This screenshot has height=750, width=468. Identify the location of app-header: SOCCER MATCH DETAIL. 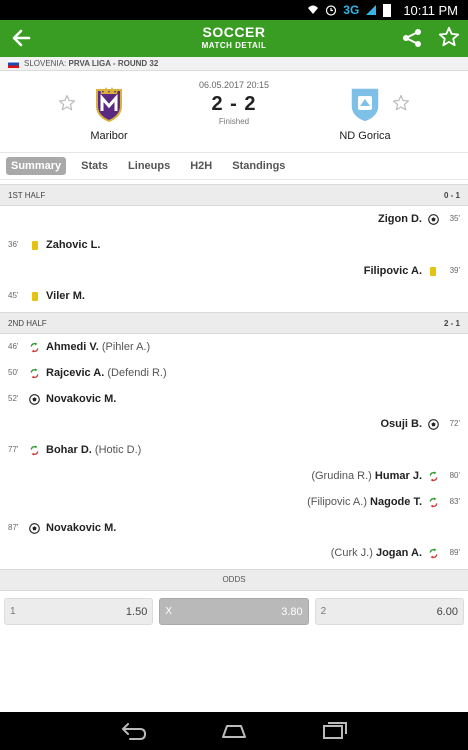
(234, 38).